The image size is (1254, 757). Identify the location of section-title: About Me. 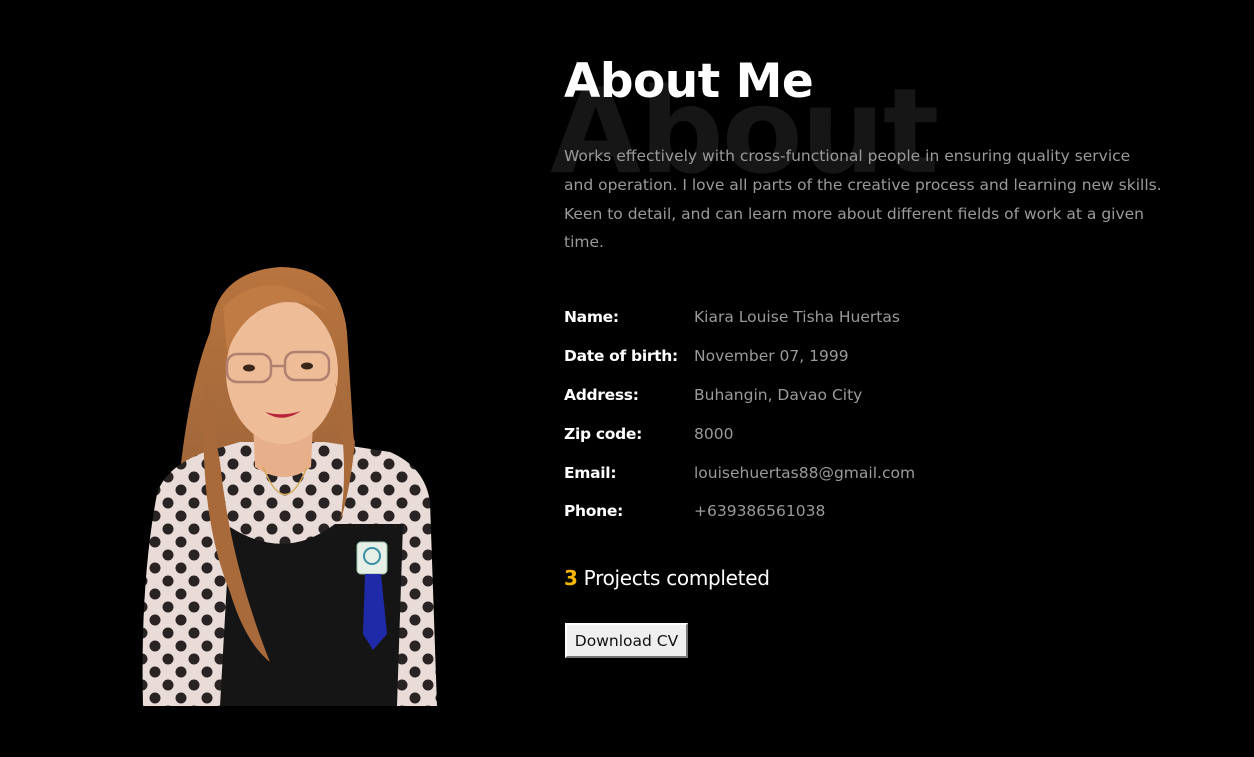
(689, 81).